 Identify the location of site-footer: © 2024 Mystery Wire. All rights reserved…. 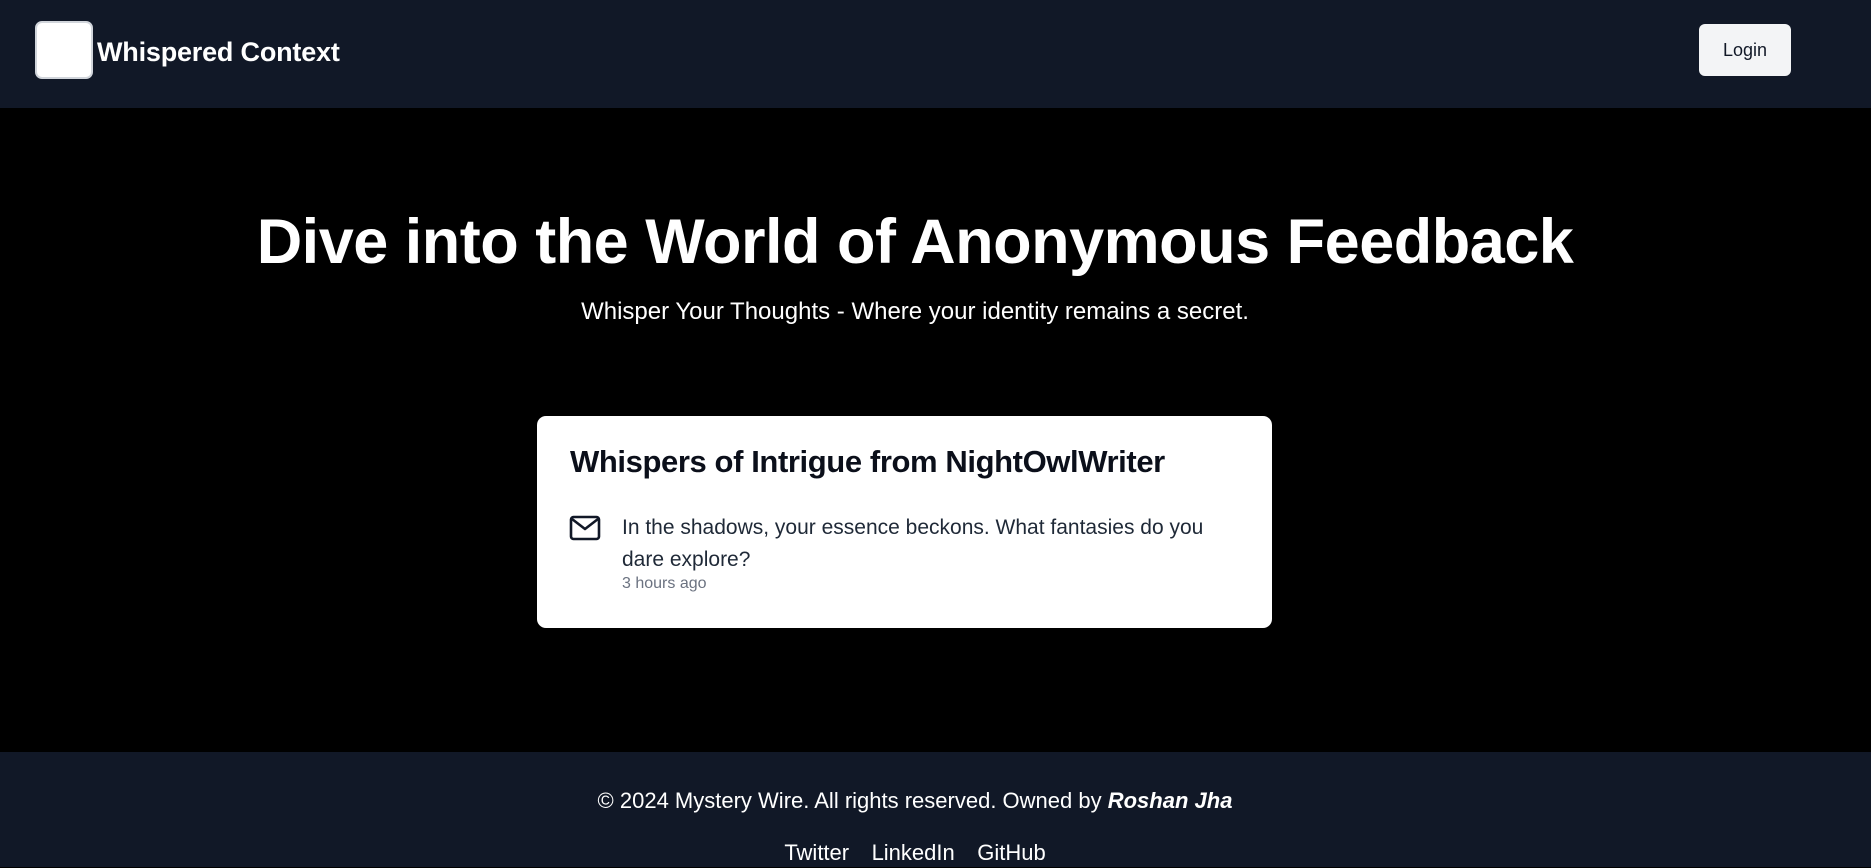
(935, 809).